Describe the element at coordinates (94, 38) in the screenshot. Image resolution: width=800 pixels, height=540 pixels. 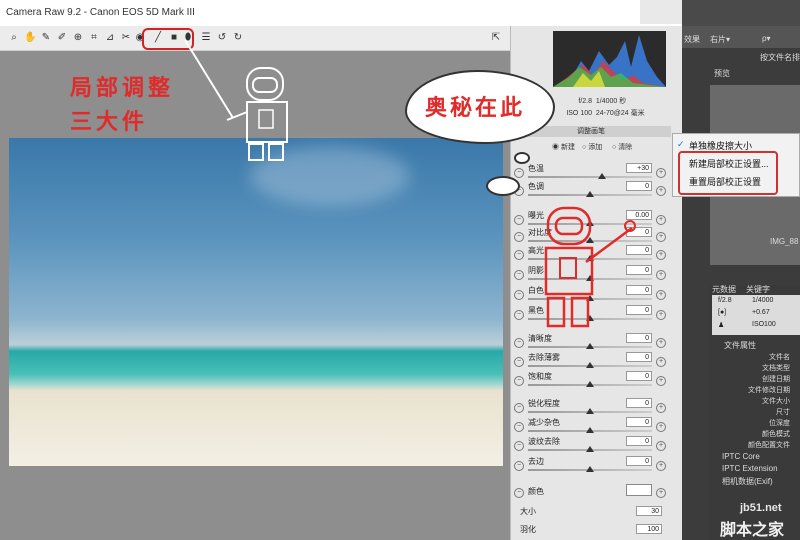
I see `crop-icon: ⌗` at that location.